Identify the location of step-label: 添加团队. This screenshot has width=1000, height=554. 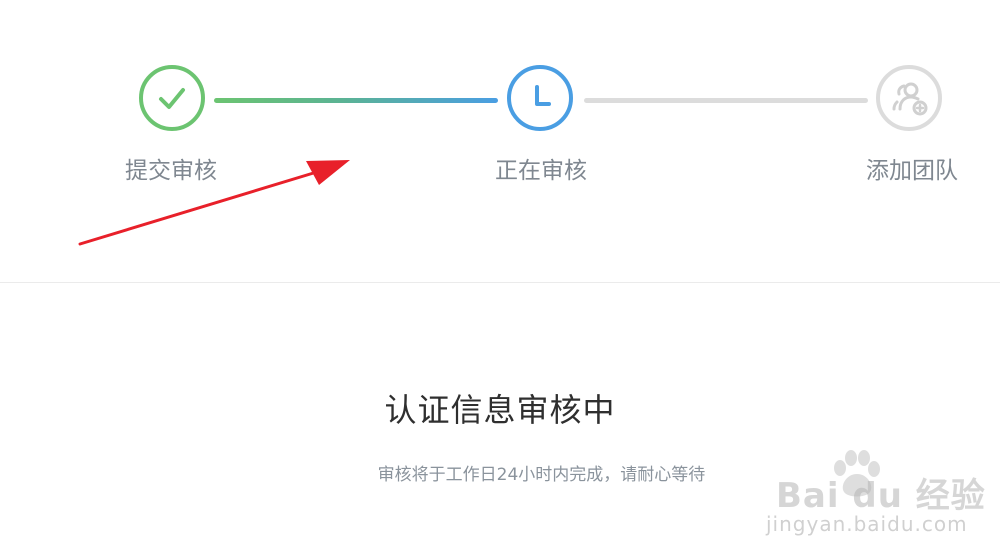
(912, 171).